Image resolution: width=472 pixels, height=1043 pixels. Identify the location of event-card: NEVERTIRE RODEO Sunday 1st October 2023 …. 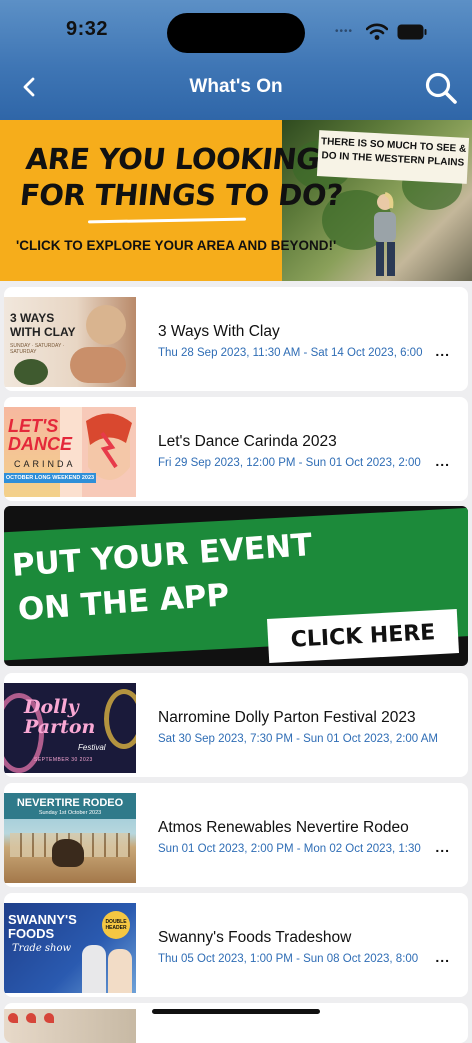
(236, 835).